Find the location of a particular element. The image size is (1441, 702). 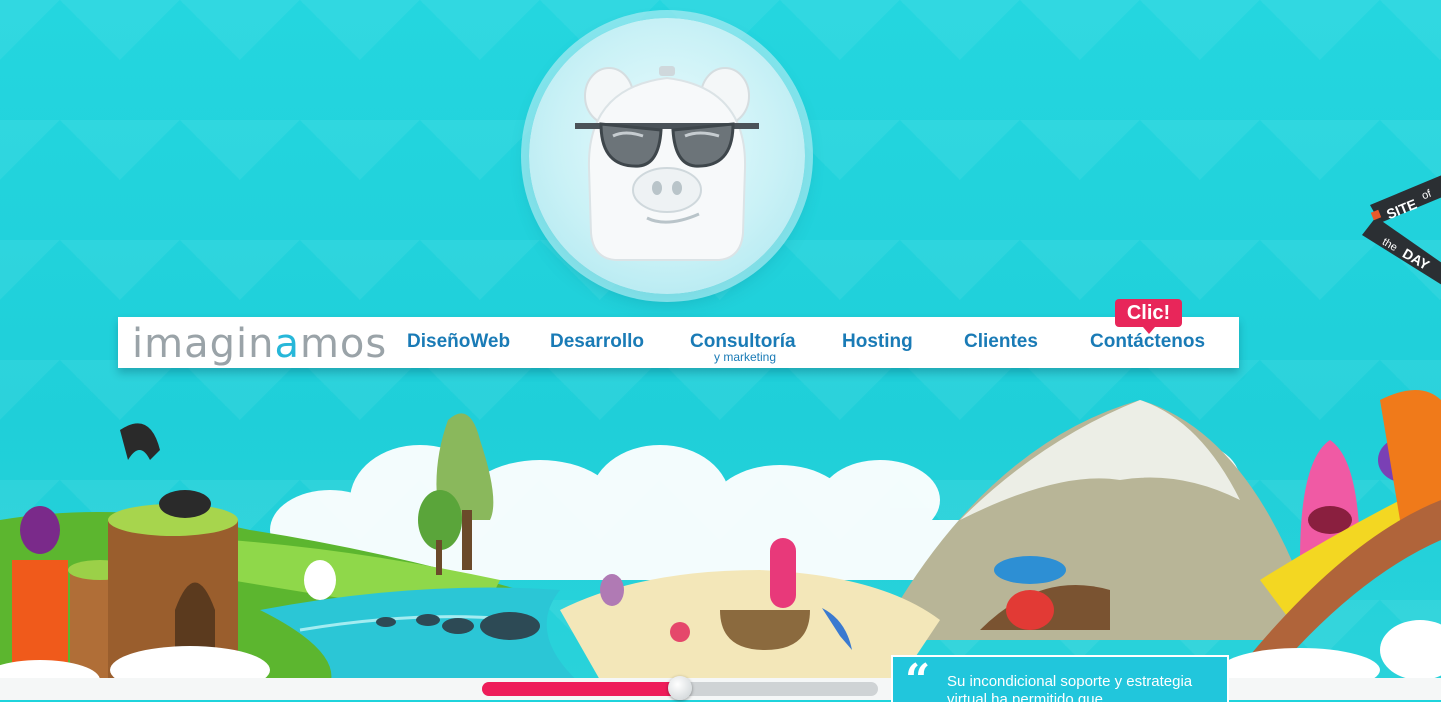

logo-text-part2: mos is located at coordinates (343, 344).